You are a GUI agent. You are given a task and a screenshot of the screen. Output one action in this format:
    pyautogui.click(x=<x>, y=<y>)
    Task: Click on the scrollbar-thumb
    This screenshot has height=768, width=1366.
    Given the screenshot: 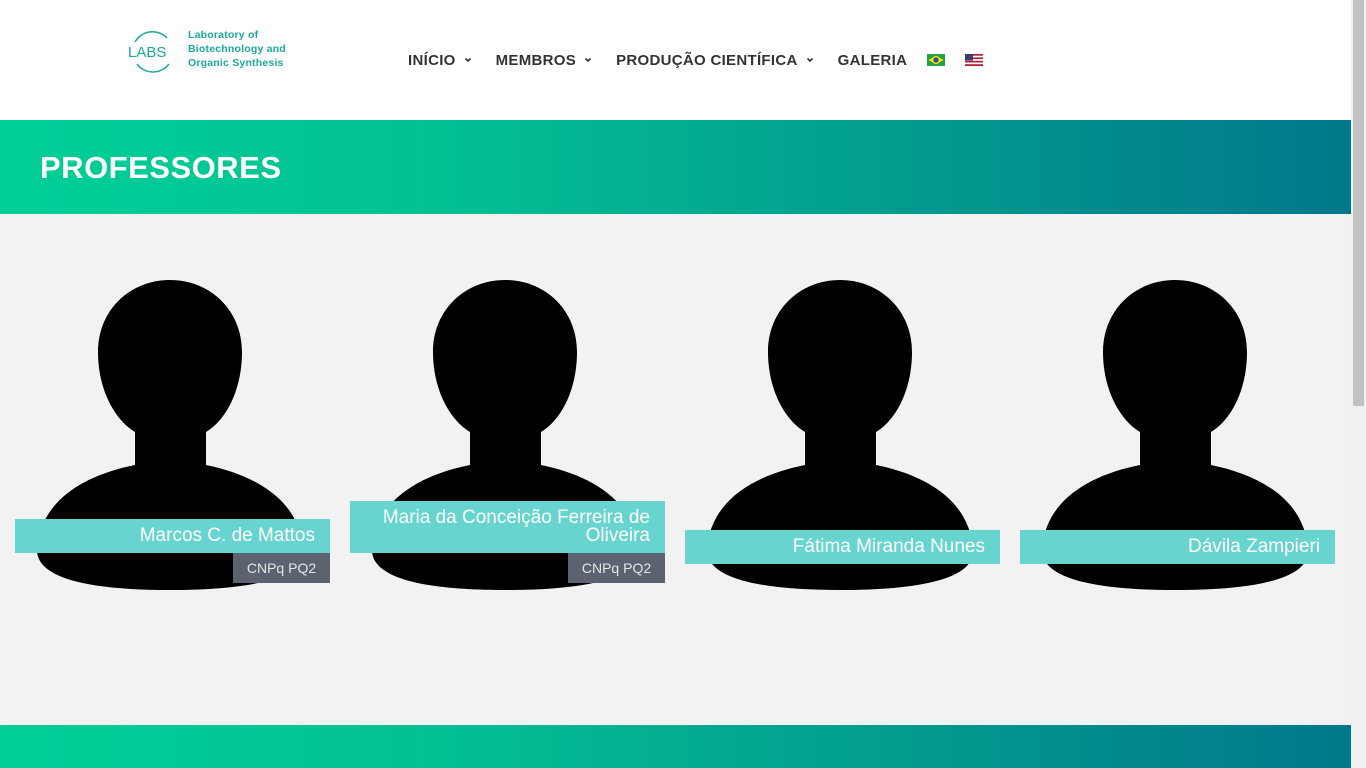 What is the action you would take?
    pyautogui.click(x=1358, y=203)
    